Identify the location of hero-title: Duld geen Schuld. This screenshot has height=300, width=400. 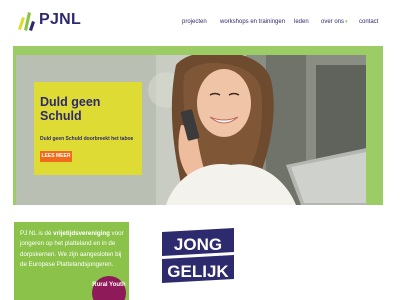
(70, 109).